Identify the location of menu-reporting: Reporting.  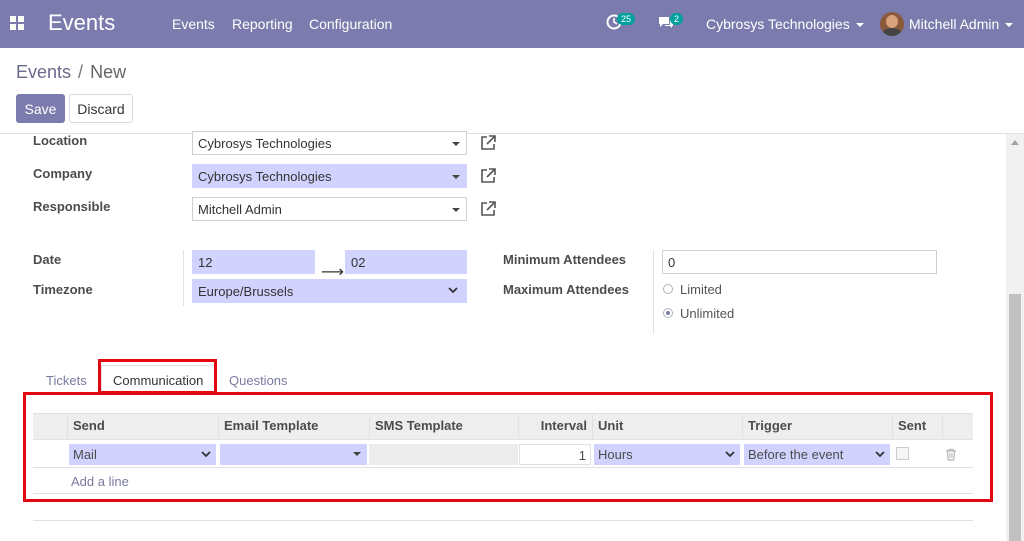
(262, 24).